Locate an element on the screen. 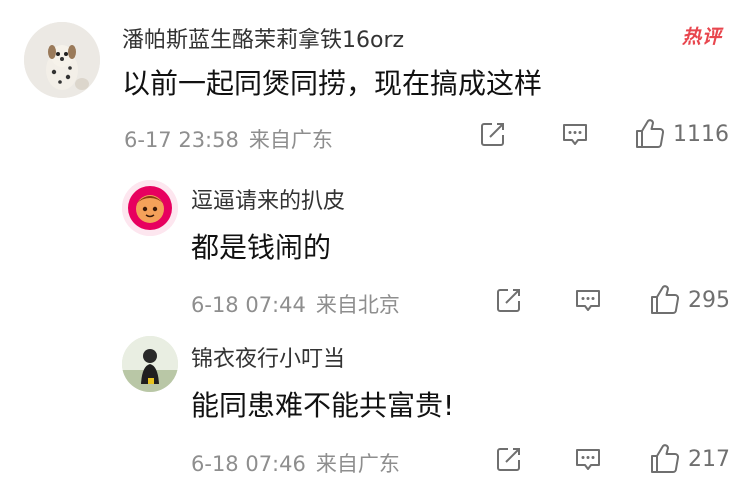  comment-text: 以前一起同煲同捞，现在搞成这样 is located at coordinates (332, 83).